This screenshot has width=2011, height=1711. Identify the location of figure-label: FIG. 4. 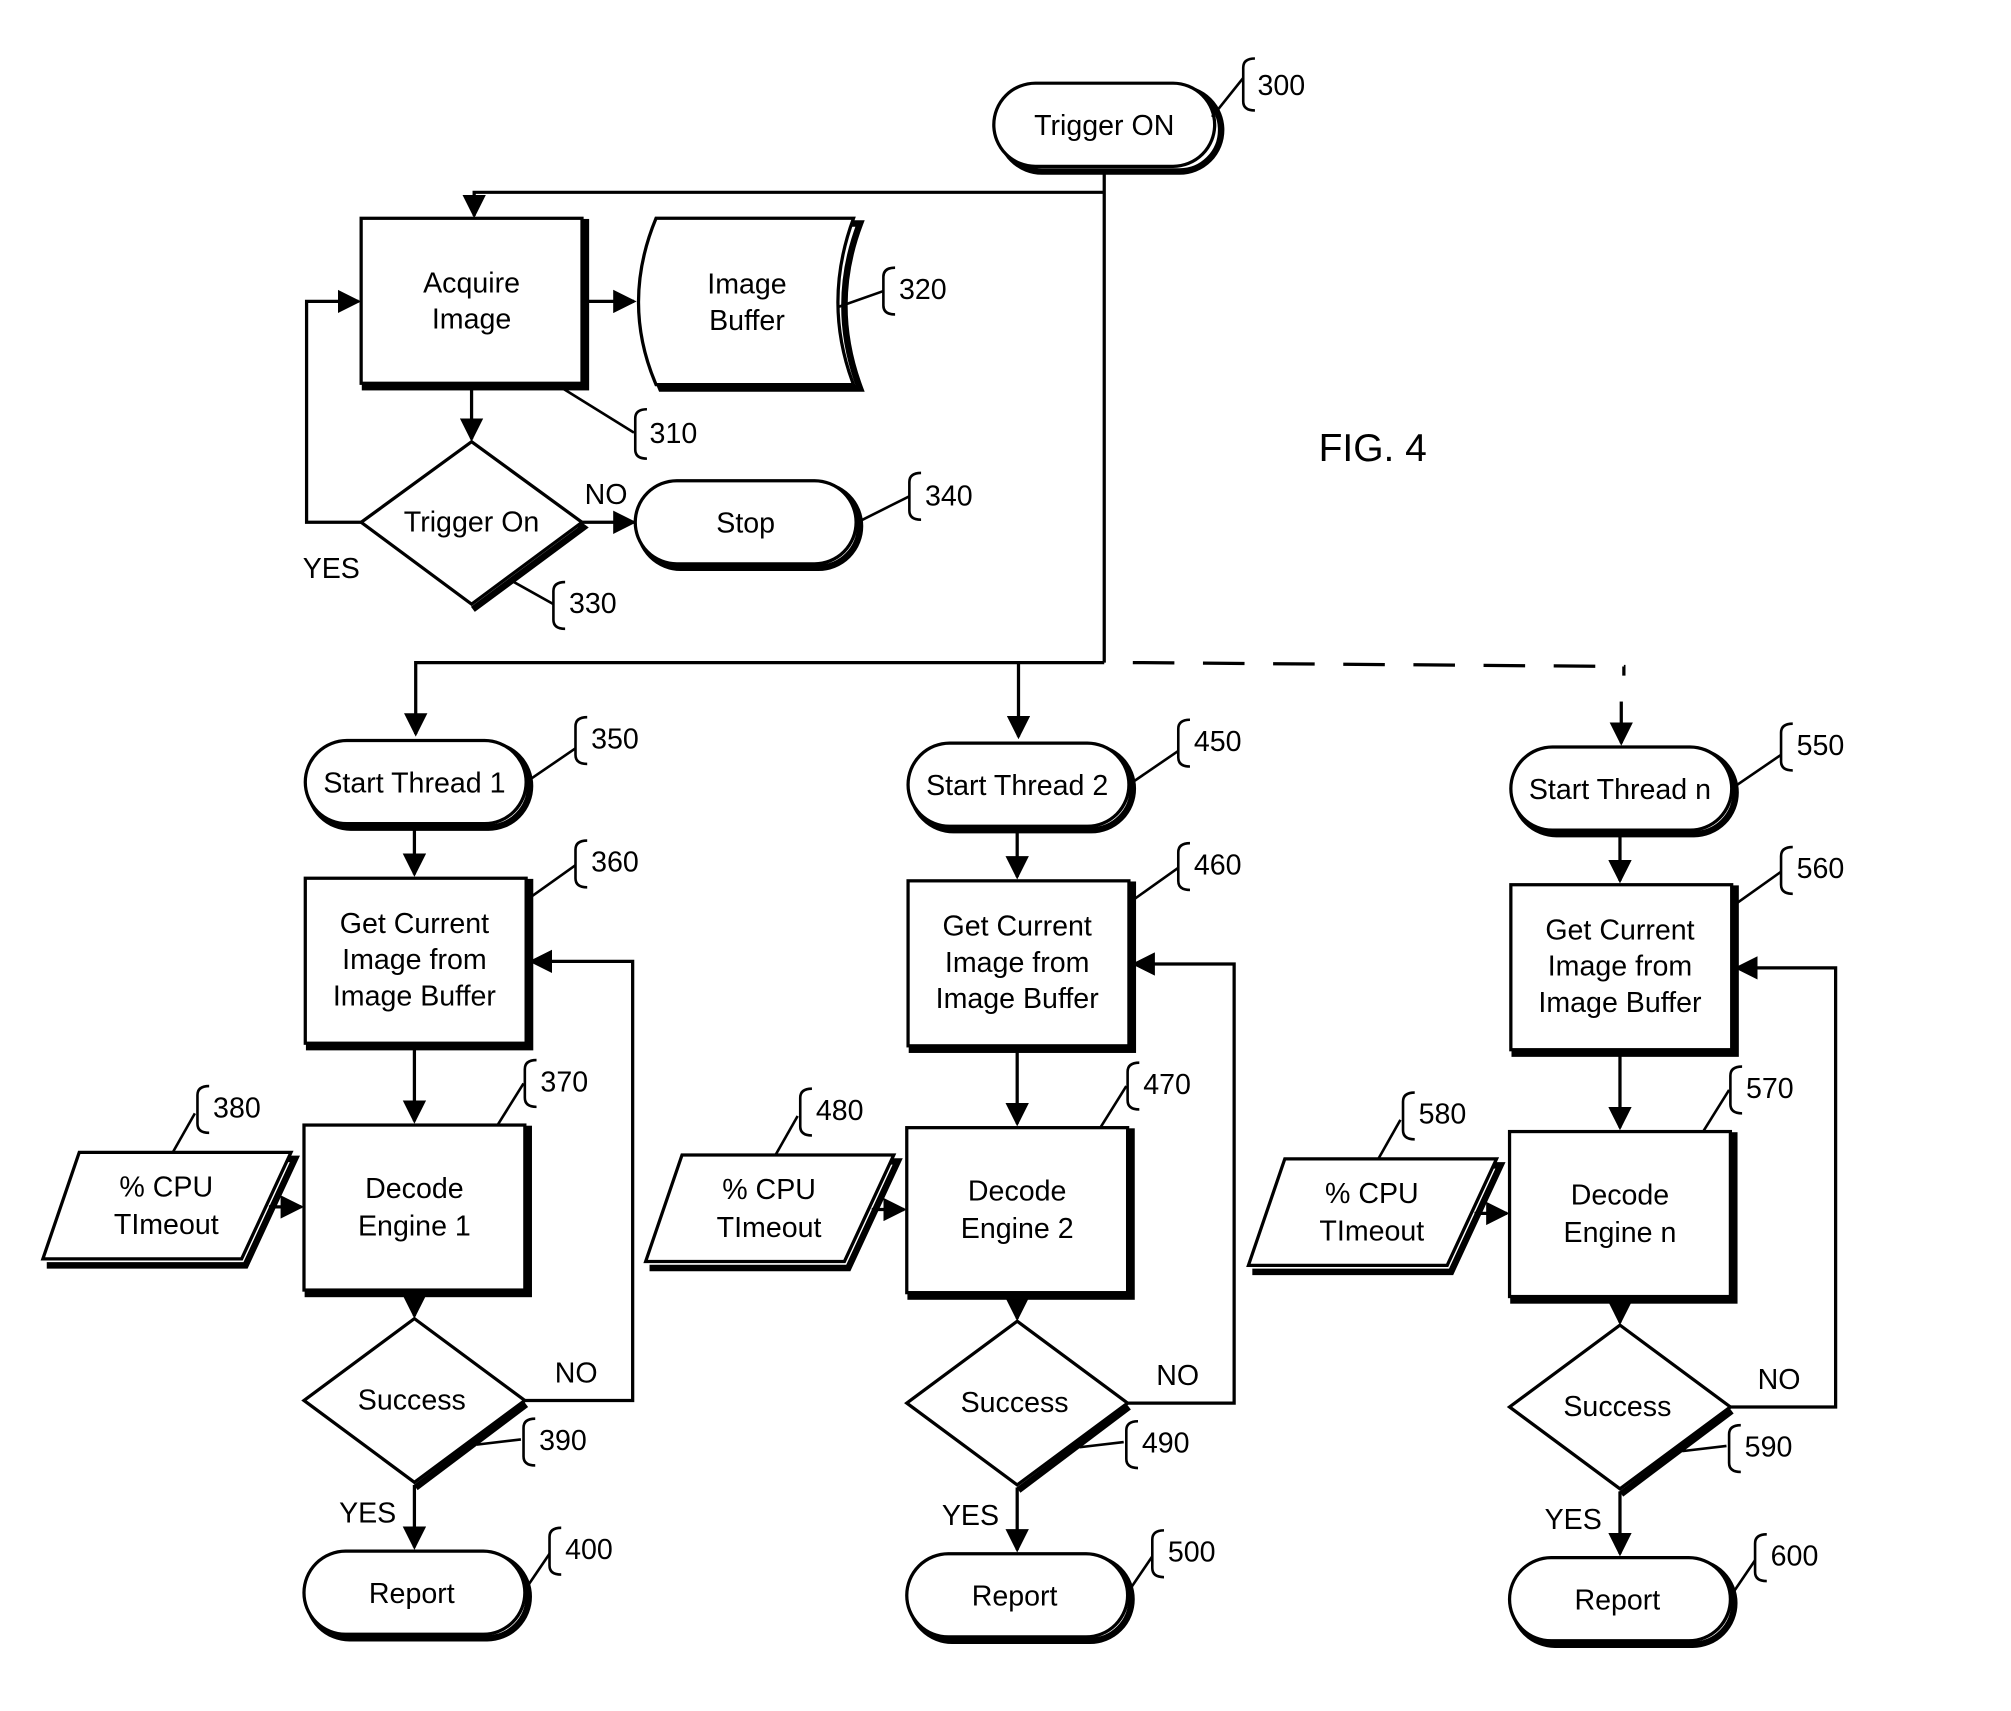
(1373, 448).